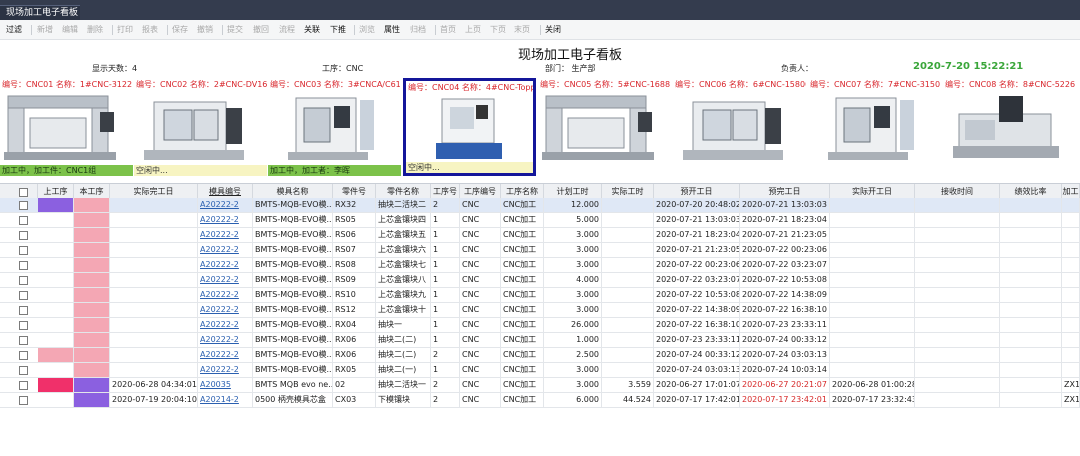 This screenshot has width=1080, height=456. Describe the element at coordinates (23, 192) in the screenshot. I see `select-all-checkbox` at that location.